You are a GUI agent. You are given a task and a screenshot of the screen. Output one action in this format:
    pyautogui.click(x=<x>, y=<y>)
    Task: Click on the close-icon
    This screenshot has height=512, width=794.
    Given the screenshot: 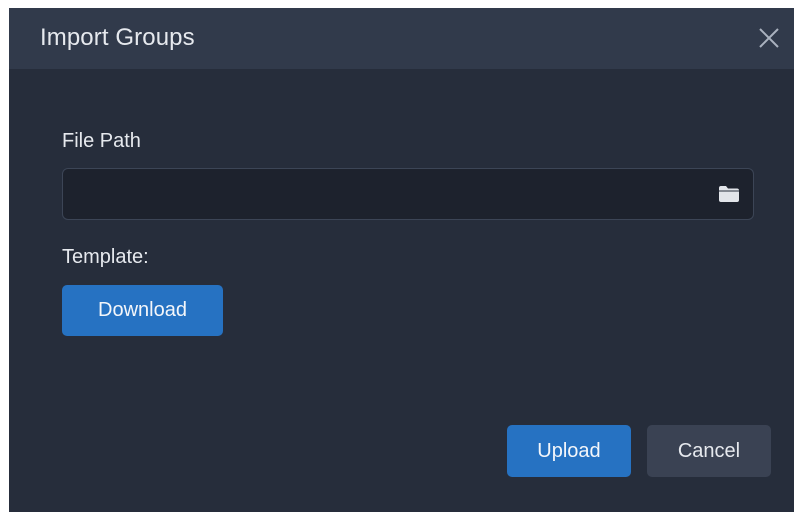 What is the action you would take?
    pyautogui.click(x=769, y=38)
    